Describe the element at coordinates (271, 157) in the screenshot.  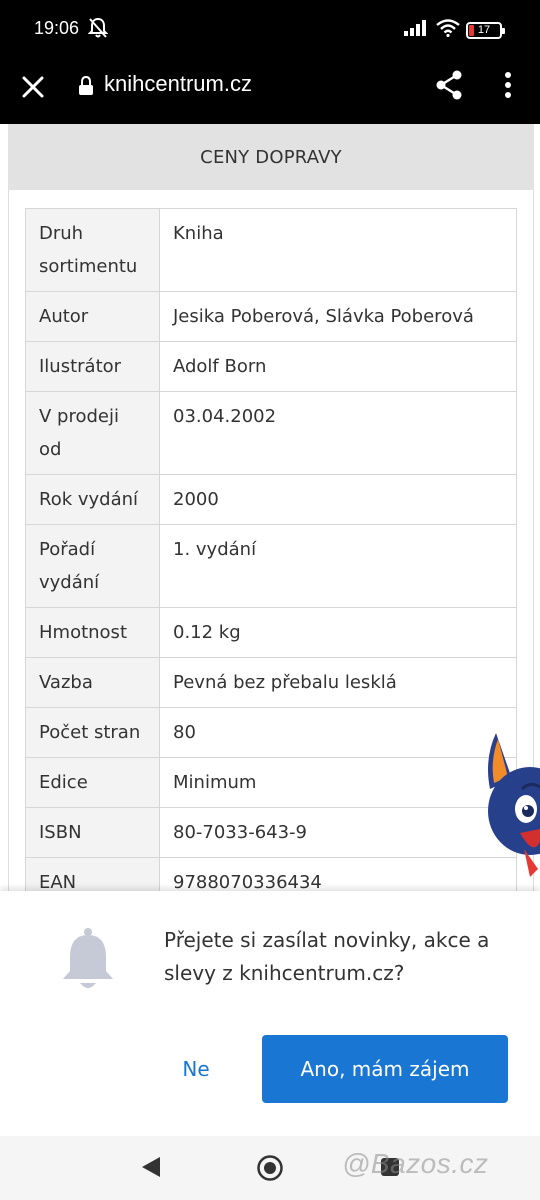
I see `tab-shipping-prices: CENY DOPRAVY` at that location.